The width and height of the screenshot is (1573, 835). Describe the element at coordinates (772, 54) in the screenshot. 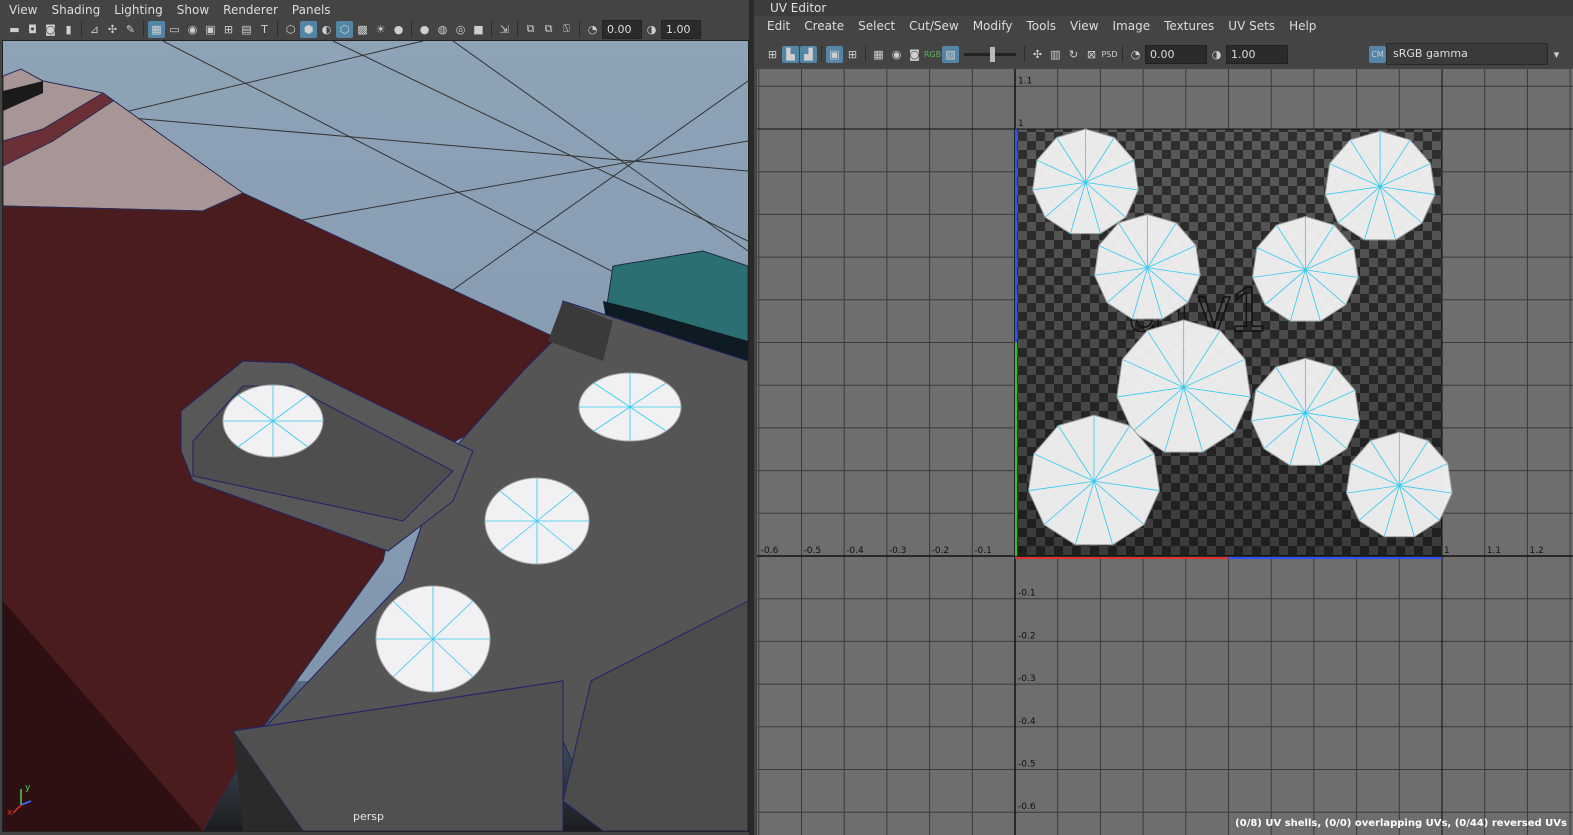

I see `uv-shell-icon: ⊞` at that location.